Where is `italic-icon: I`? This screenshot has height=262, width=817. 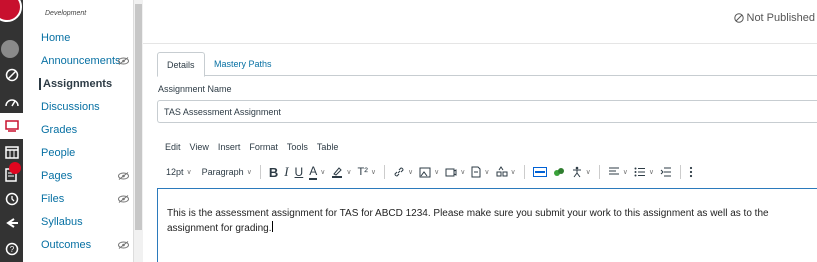
italic-icon: I is located at coordinates (286, 172).